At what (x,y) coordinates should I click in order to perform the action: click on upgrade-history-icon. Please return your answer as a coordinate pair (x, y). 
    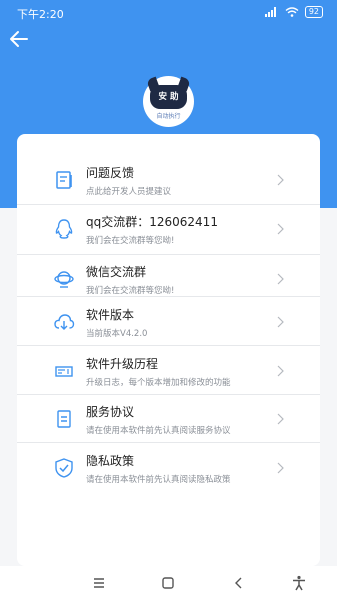
    Looking at the image, I should click on (64, 371).